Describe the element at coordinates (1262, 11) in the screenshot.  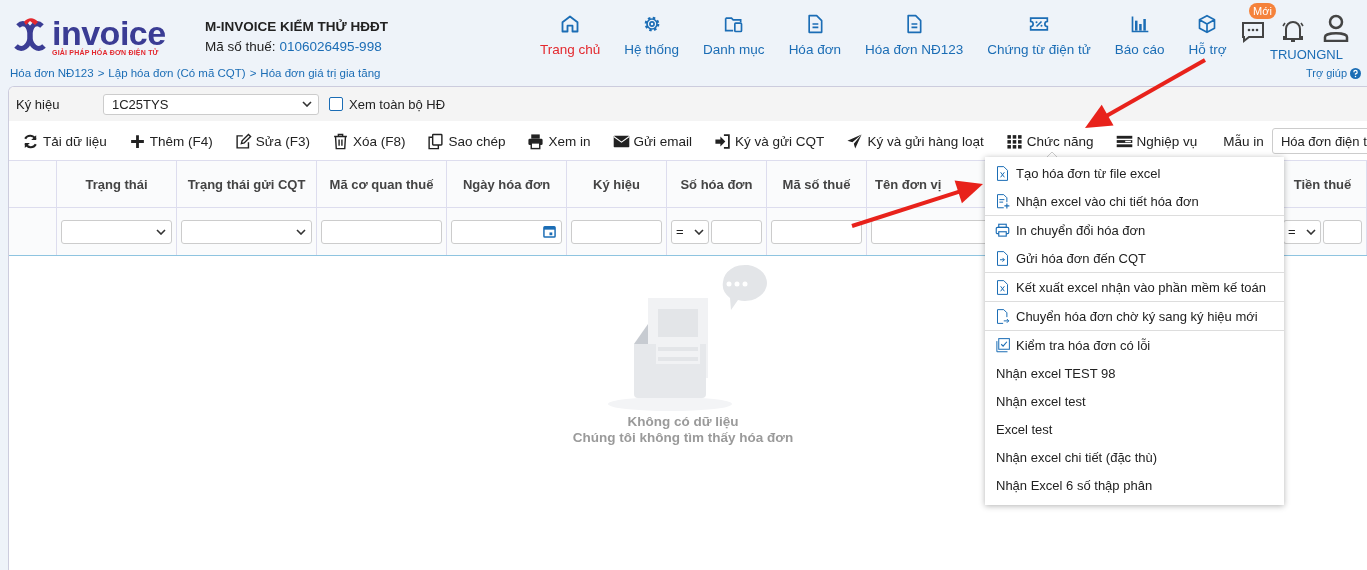
I see `new-badge: Mới` at that location.